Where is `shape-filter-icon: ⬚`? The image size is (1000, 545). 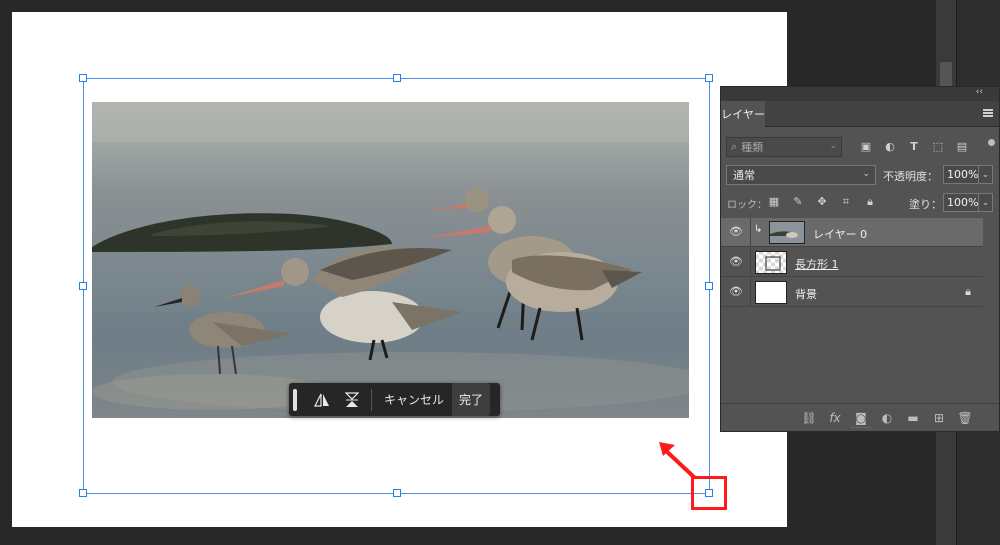 shape-filter-icon: ⬚ is located at coordinates (938, 147).